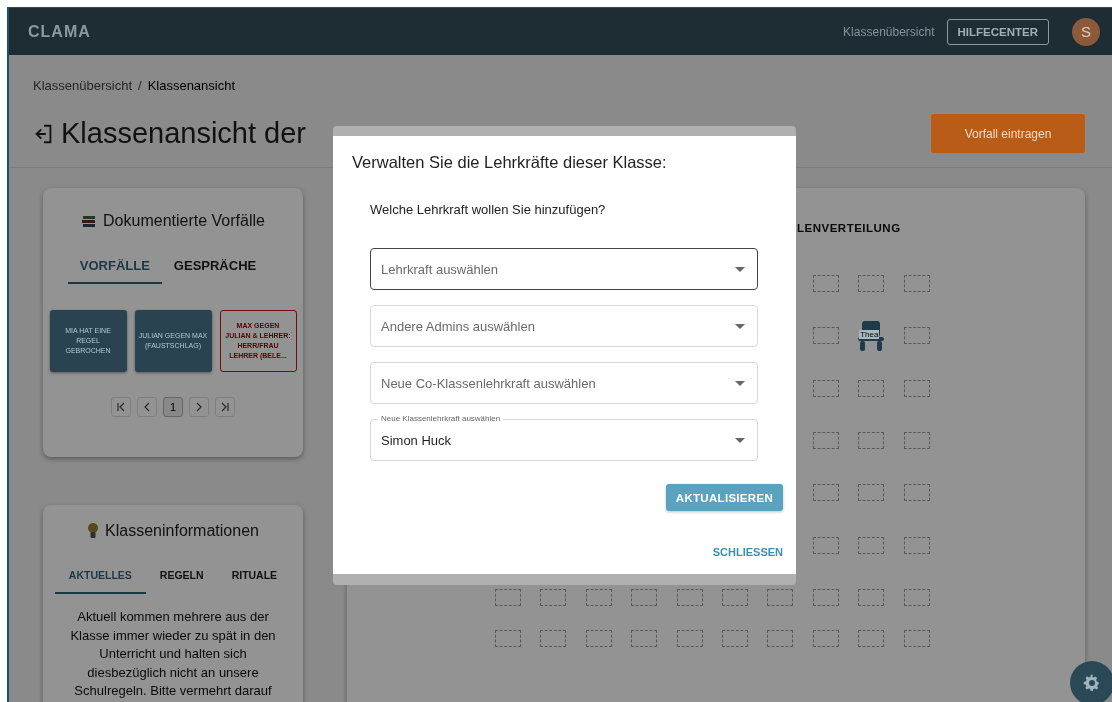 The height and width of the screenshot is (702, 1112). What do you see at coordinates (869, 334) in the screenshot?
I see `student-name: Thea` at bounding box center [869, 334].